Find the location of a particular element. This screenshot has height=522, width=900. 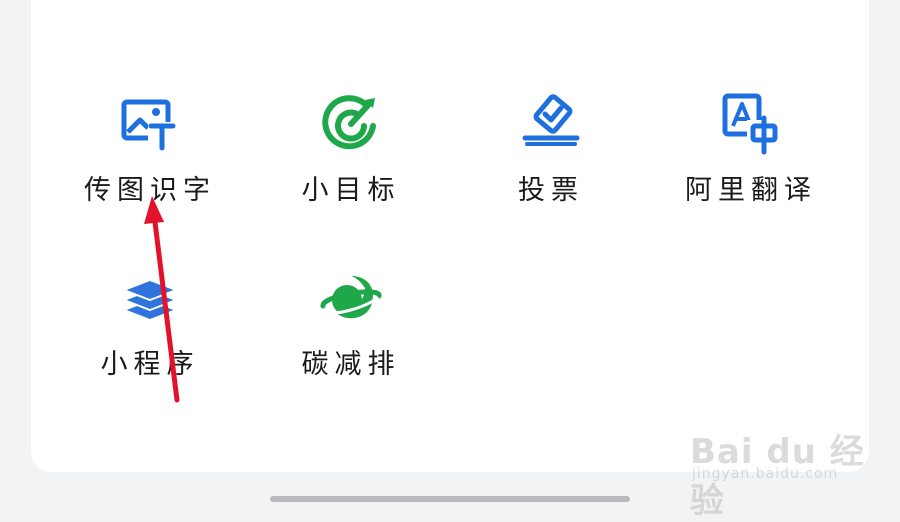

layers-icon is located at coordinates (150, 298).